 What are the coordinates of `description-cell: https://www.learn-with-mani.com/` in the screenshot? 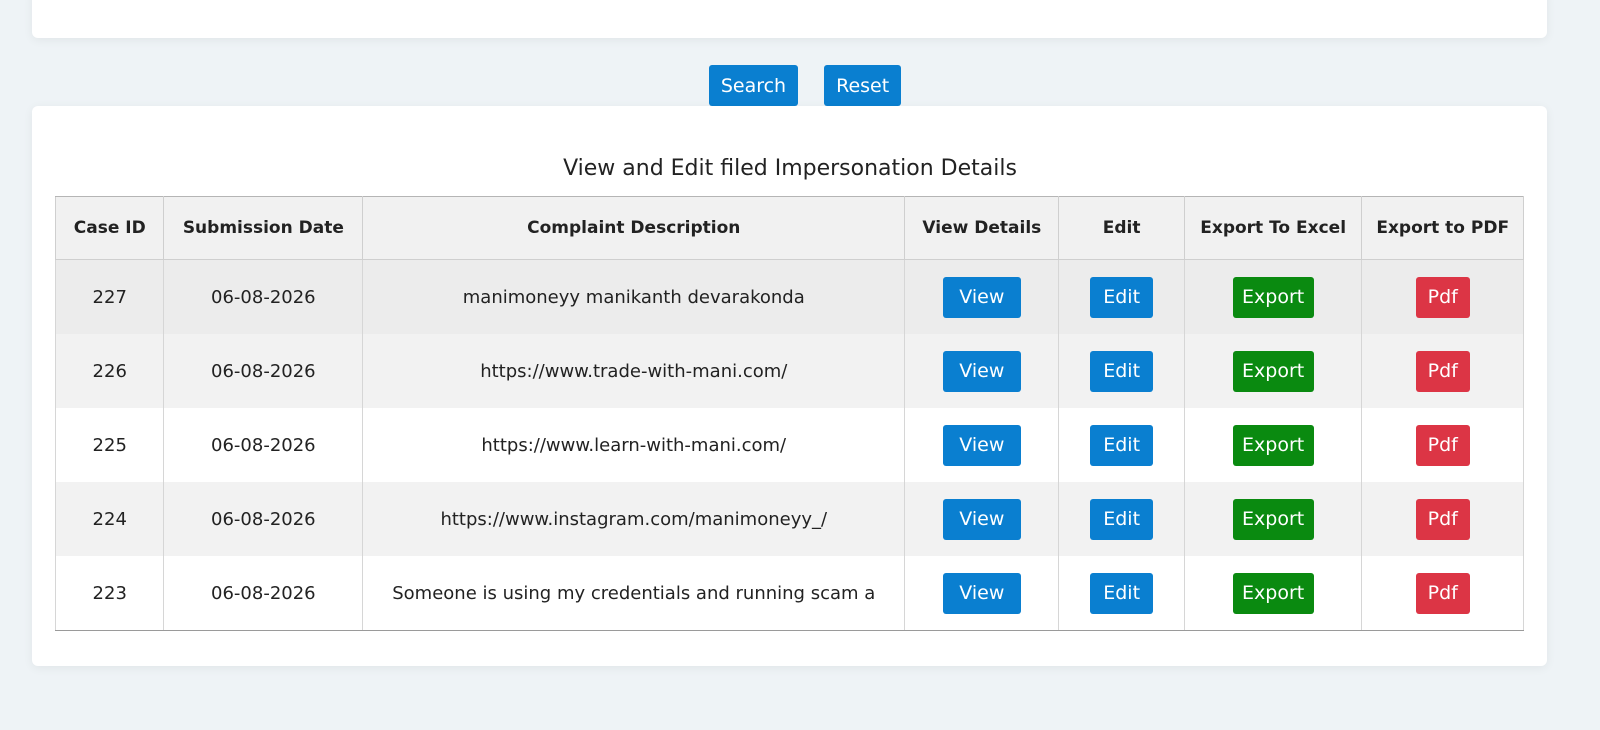 It's located at (634, 445).